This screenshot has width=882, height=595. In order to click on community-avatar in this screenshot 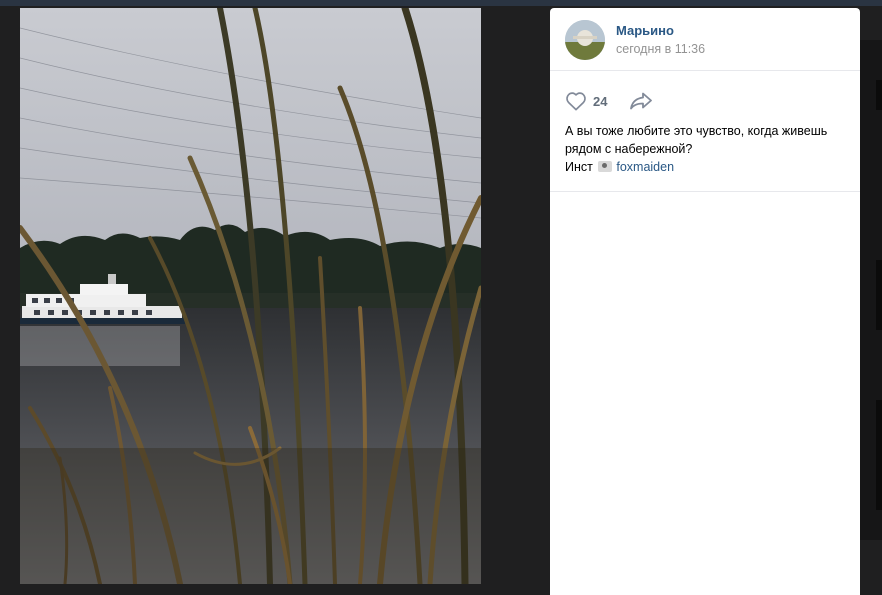, I will do `click(585, 40)`.